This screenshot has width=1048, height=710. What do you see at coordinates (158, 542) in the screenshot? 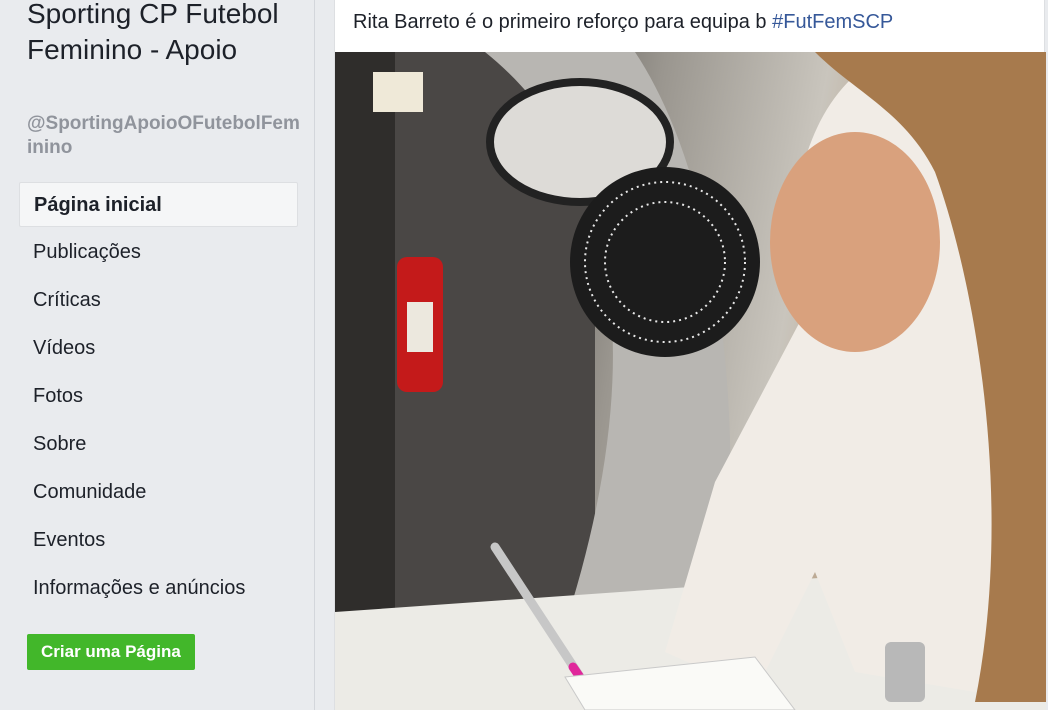
I see `nav-item-eventos: Eventos` at bounding box center [158, 542].